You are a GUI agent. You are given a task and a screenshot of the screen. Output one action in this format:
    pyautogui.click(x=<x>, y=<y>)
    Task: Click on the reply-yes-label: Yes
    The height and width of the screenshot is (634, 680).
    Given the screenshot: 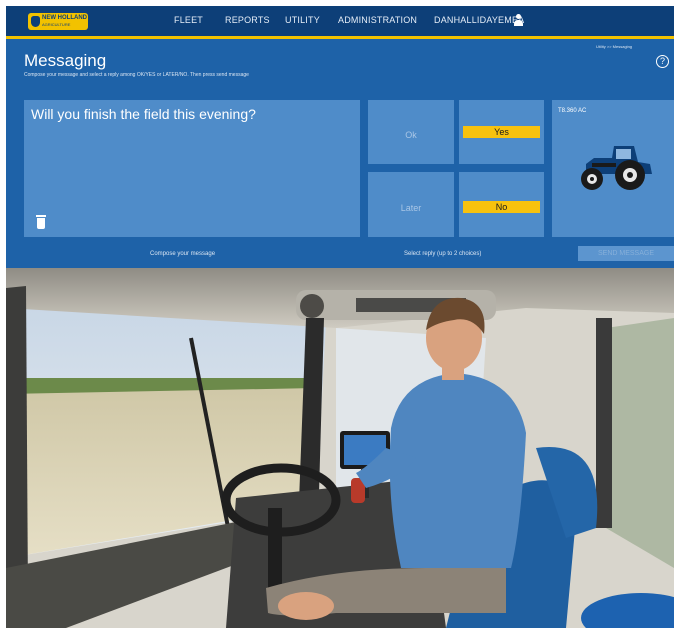 What is the action you would take?
    pyautogui.click(x=501, y=132)
    